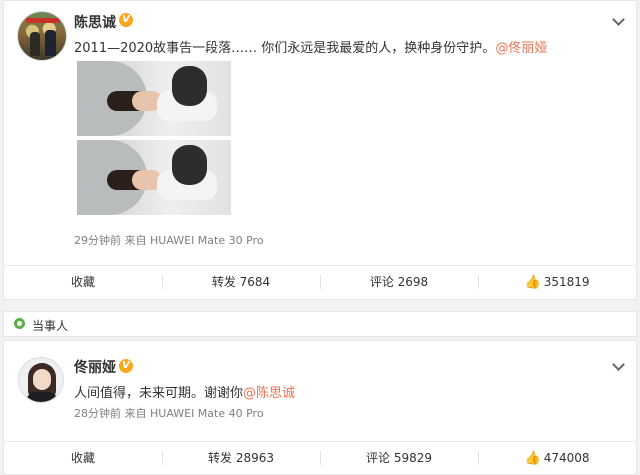 The height and width of the screenshot is (475, 640). What do you see at coordinates (95, 367) in the screenshot?
I see `author-name: 佟丽娅` at bounding box center [95, 367].